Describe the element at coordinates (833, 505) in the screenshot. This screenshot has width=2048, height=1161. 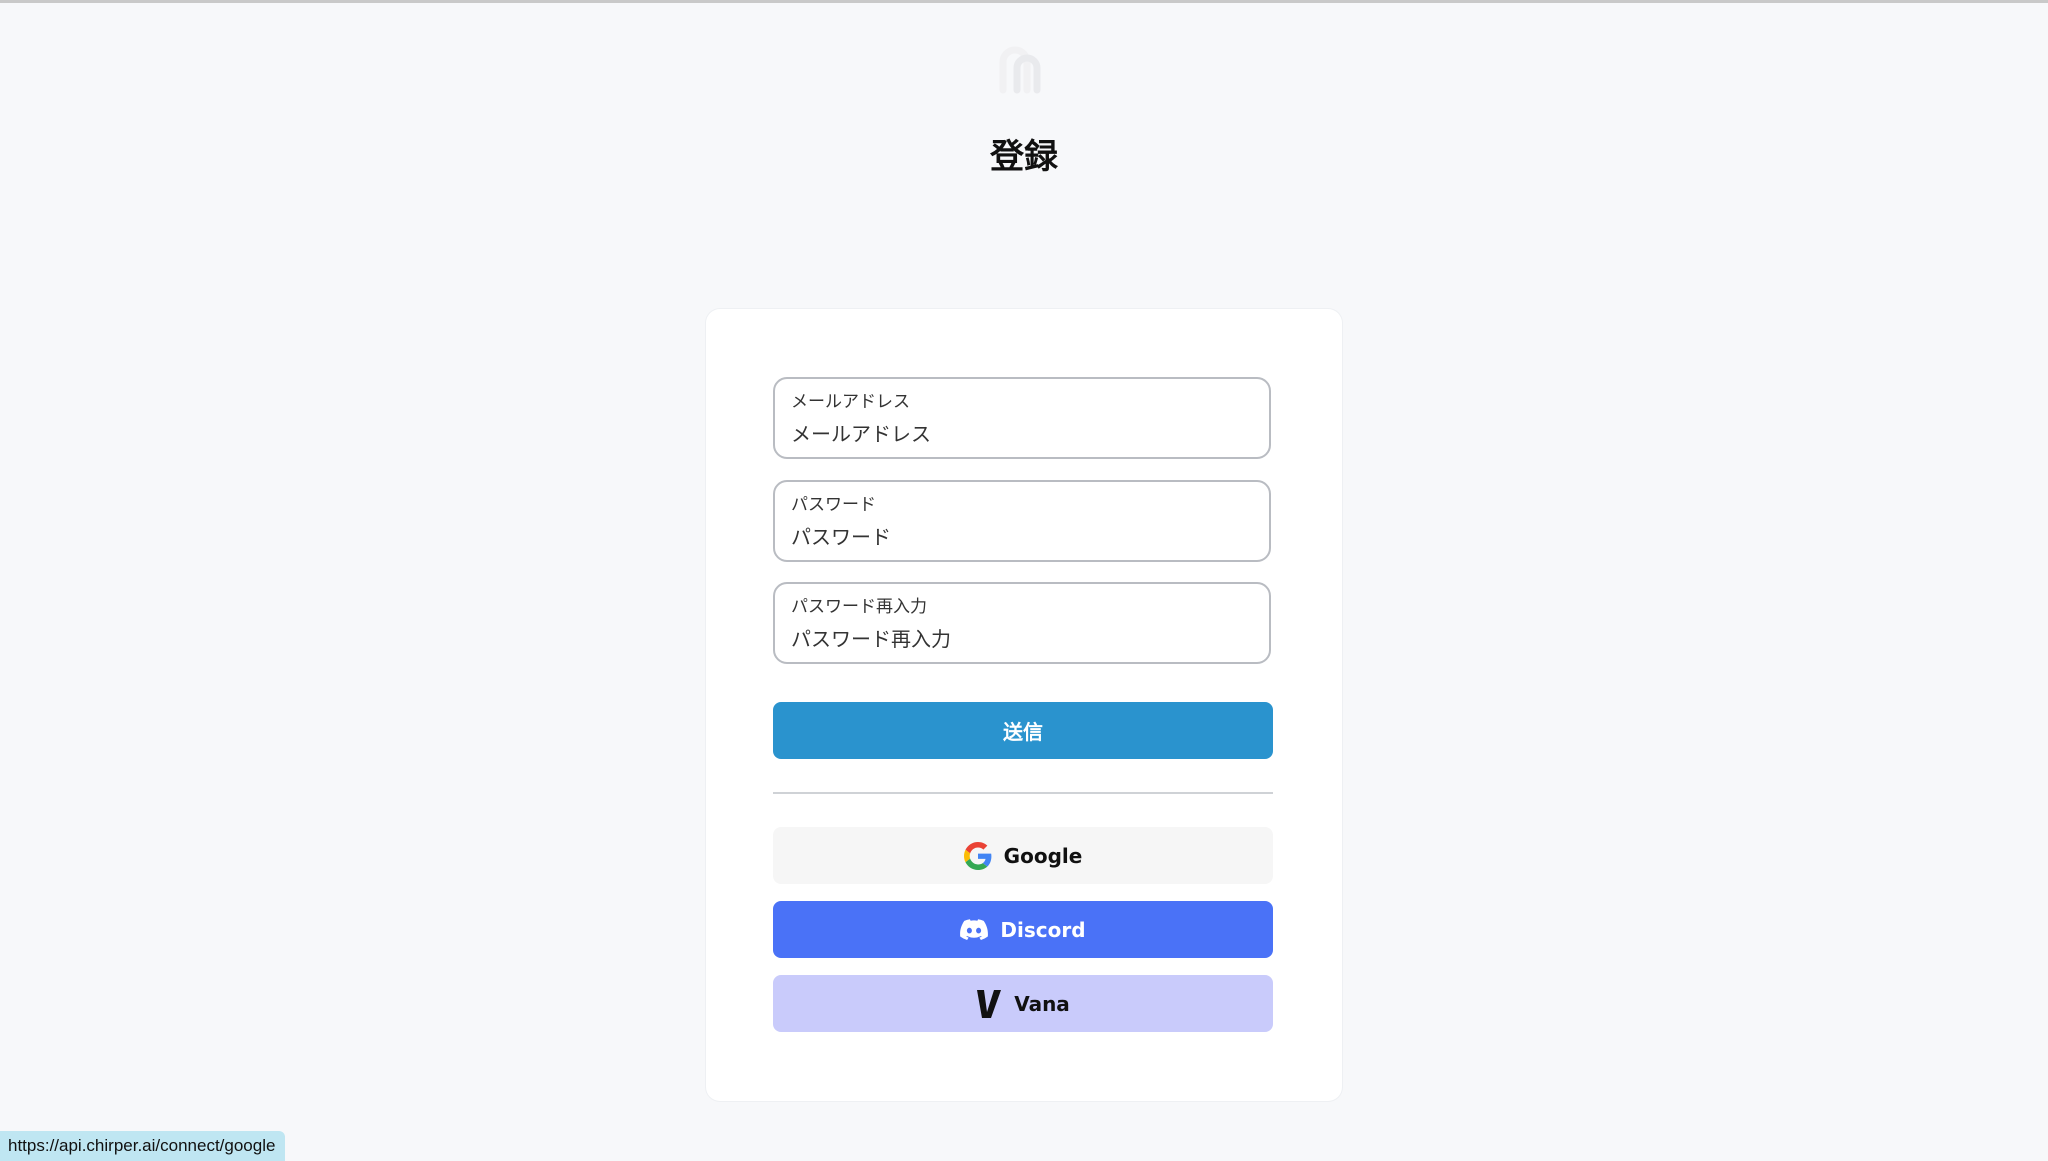
I see `password-label: パスワード` at that location.